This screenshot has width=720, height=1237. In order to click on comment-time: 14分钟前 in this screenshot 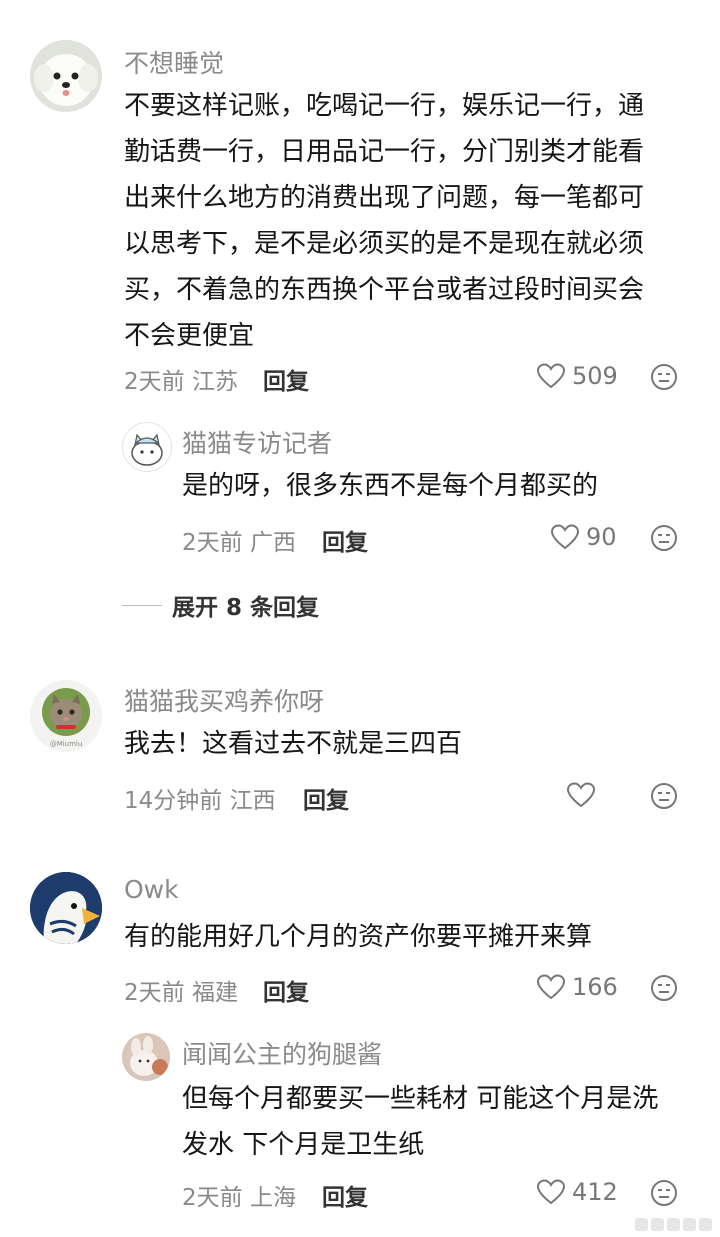, I will do `click(173, 801)`.